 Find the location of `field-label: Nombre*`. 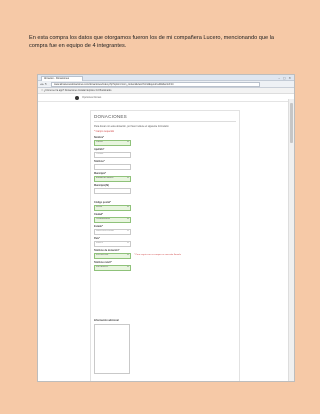

field-label: Nombre* is located at coordinates (99, 137).